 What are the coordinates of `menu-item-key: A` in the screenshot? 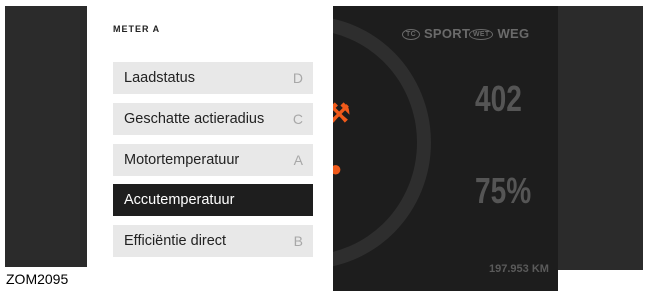 It's located at (298, 160).